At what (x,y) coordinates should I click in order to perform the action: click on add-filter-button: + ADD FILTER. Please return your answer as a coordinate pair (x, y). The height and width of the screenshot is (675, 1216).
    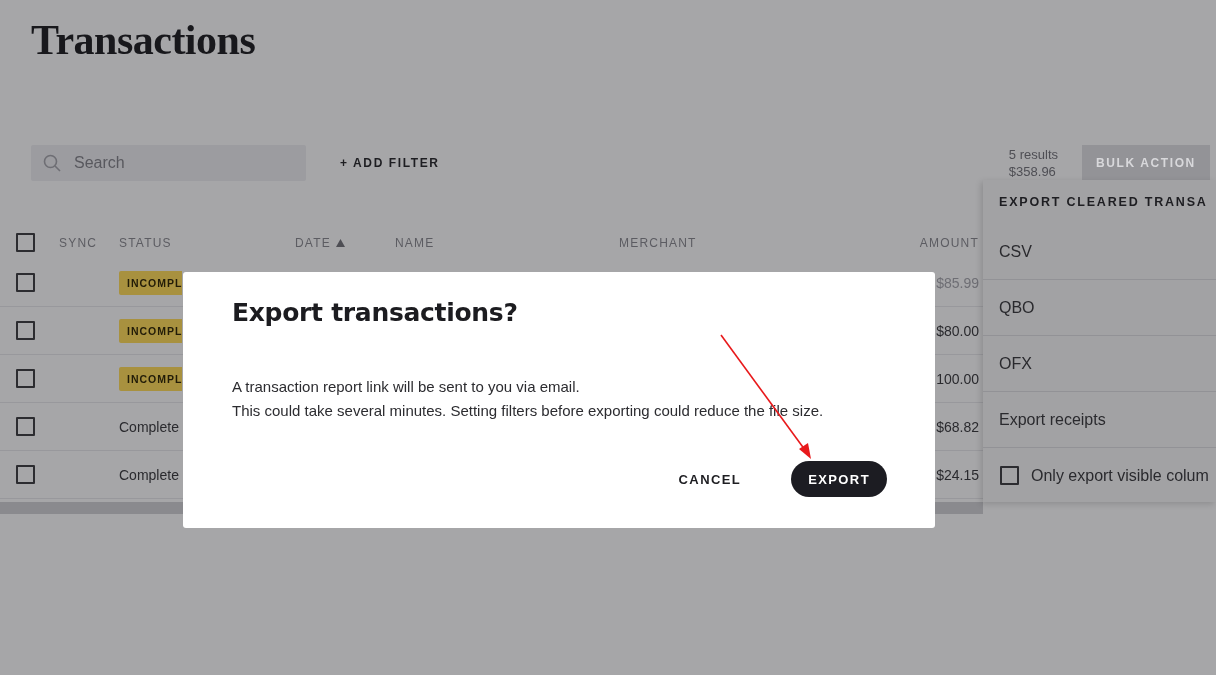
    Looking at the image, I should click on (390, 163).